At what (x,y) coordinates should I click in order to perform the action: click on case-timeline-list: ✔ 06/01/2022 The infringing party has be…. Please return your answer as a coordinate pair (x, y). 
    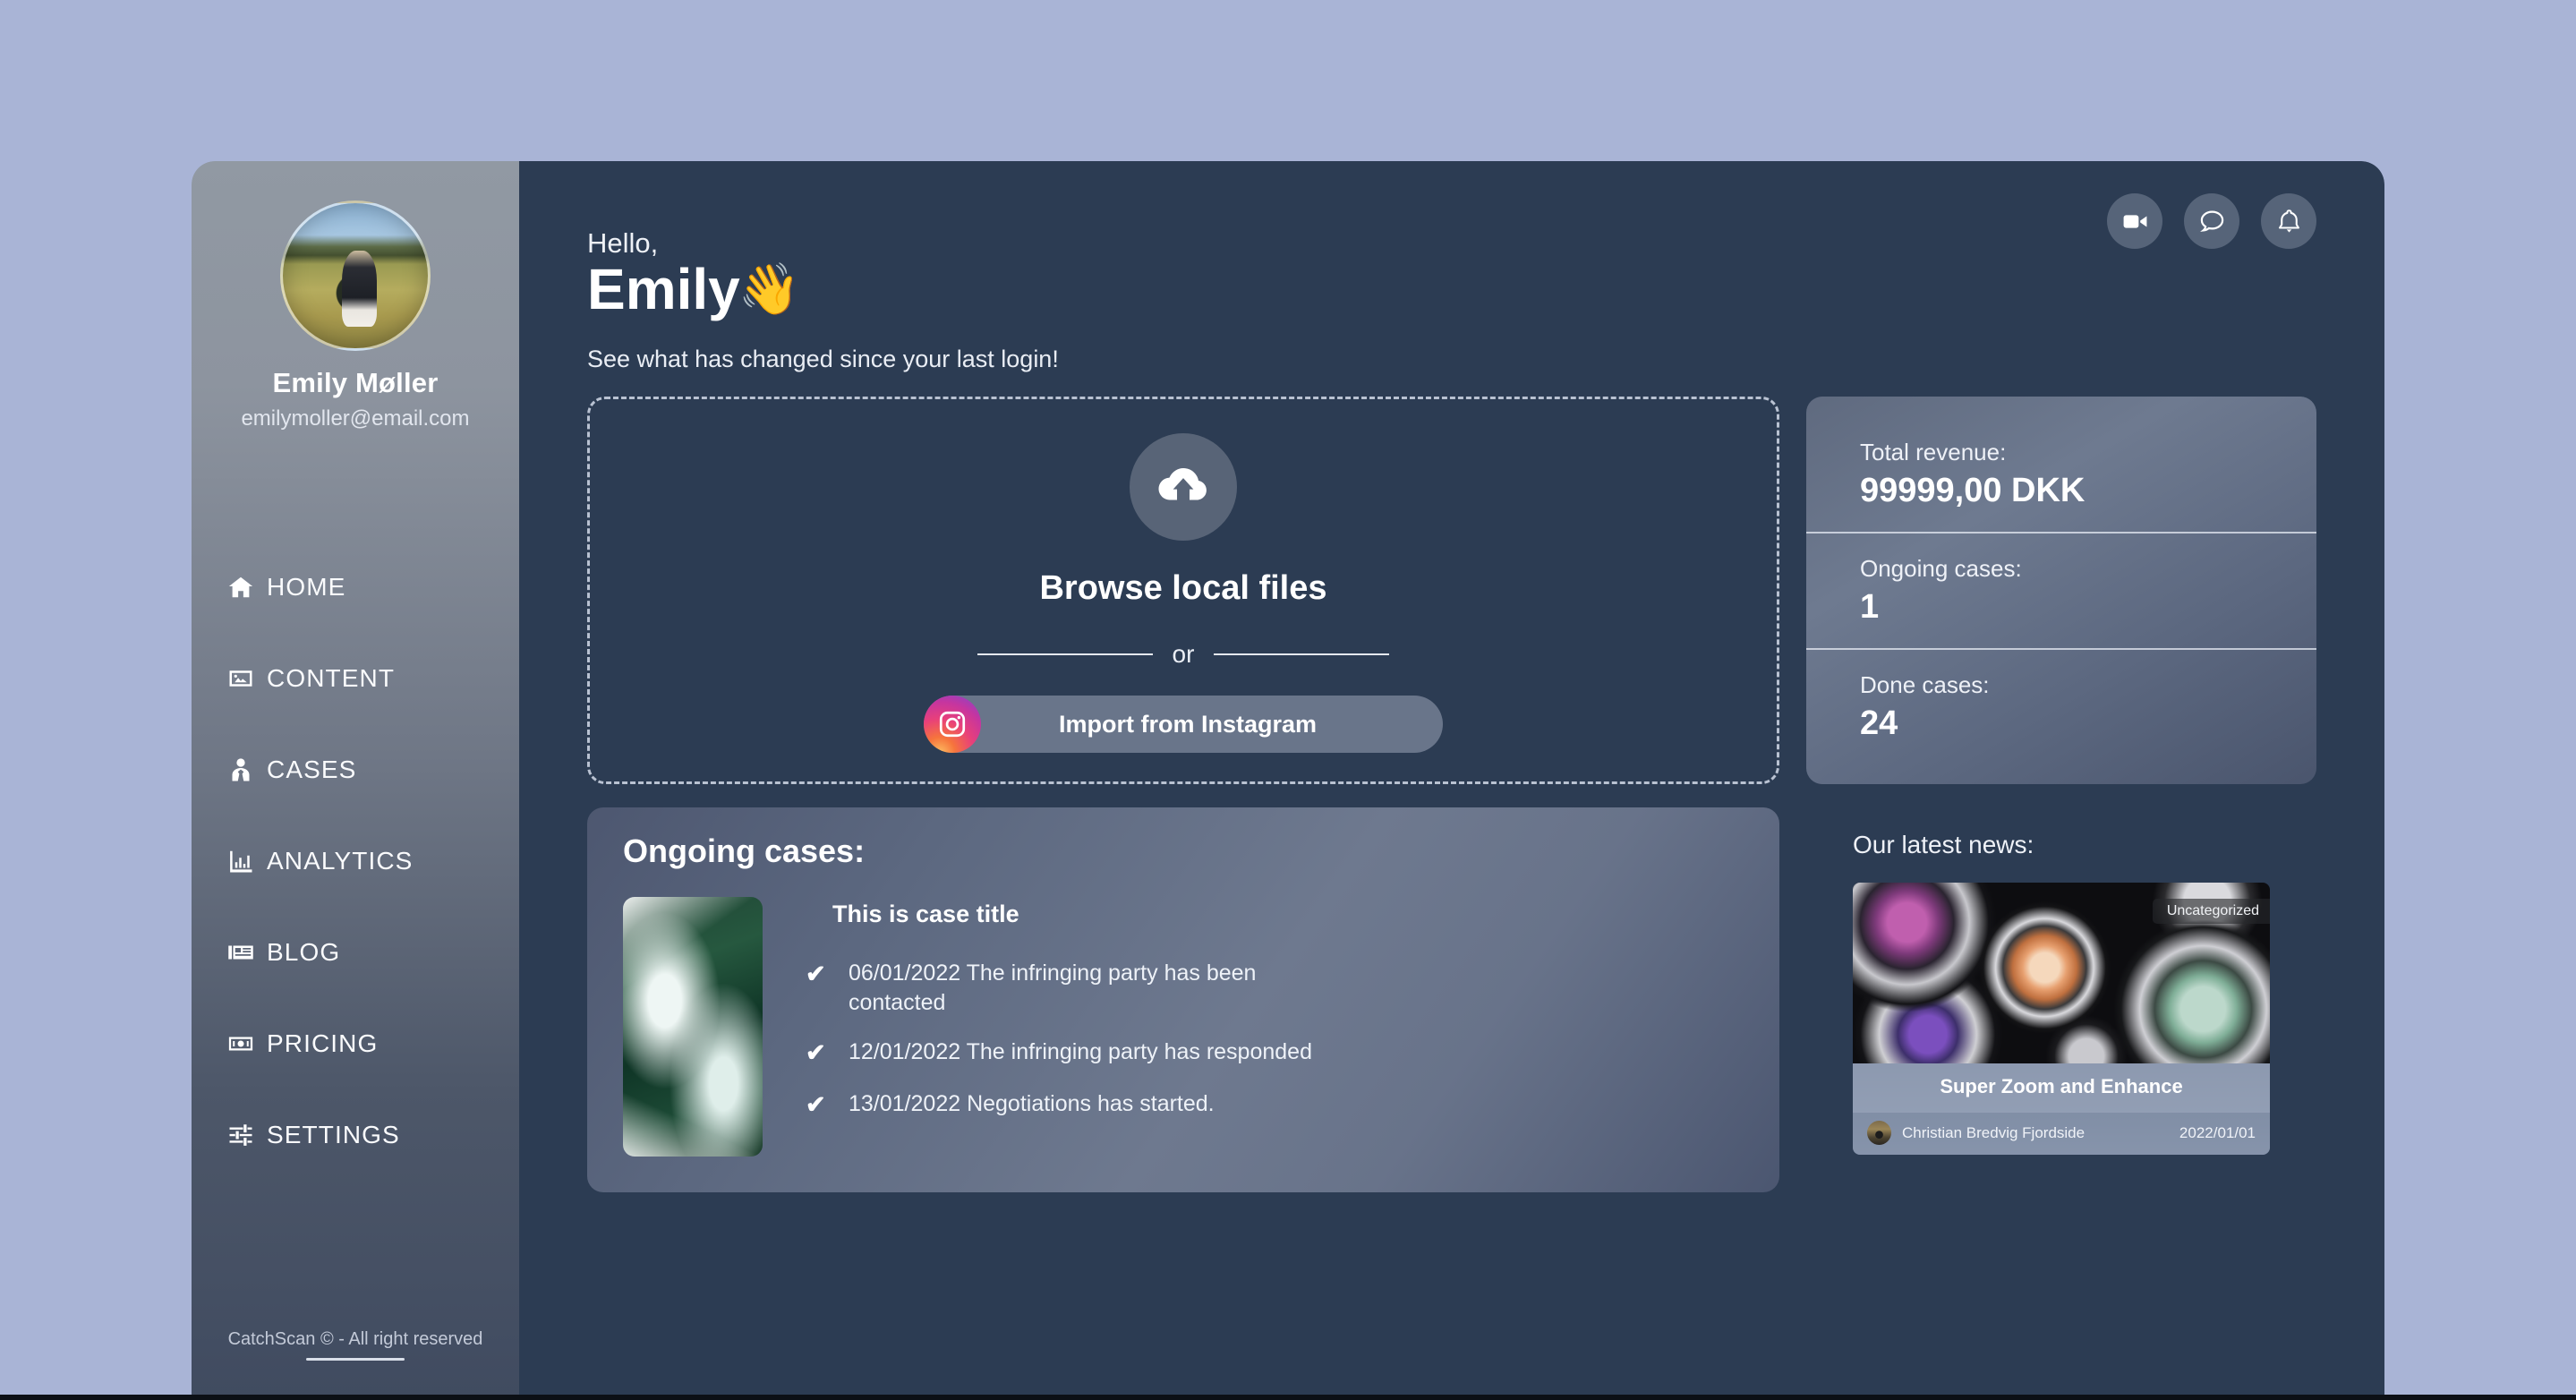
    Looking at the image, I should click on (1275, 1040).